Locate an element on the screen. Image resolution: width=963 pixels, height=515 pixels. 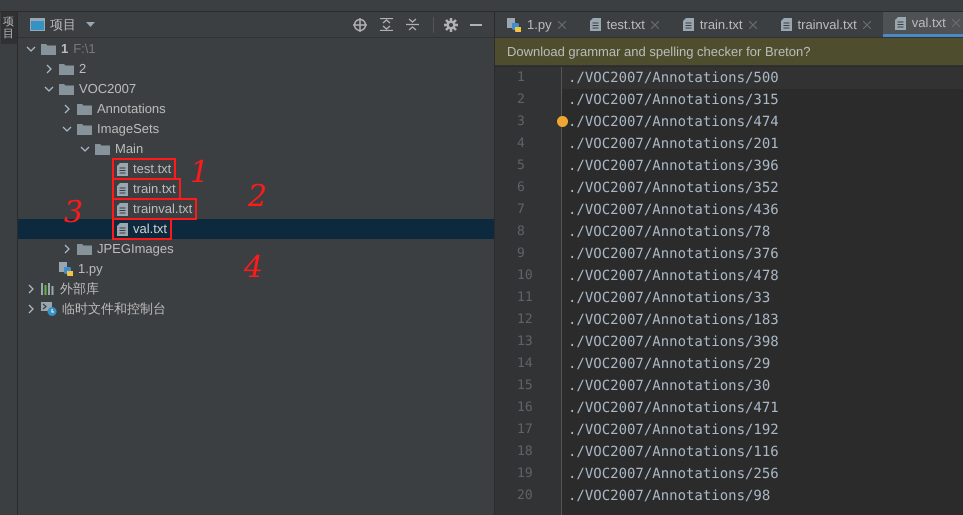
handwritten-number: 1 is located at coordinates (200, 173).